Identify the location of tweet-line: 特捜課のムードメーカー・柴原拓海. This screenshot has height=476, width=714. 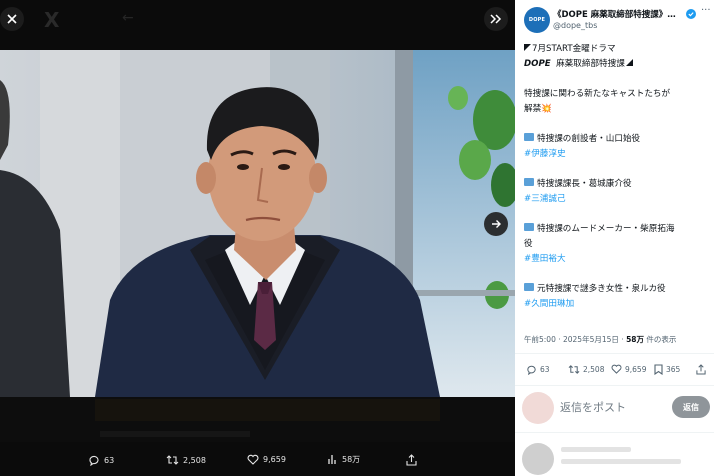
(617, 229).